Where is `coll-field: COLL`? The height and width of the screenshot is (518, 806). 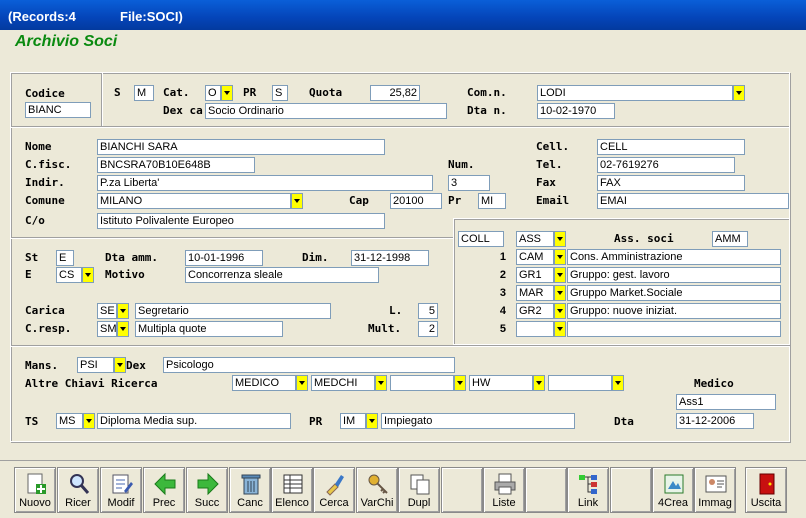 coll-field: COLL is located at coordinates (481, 239).